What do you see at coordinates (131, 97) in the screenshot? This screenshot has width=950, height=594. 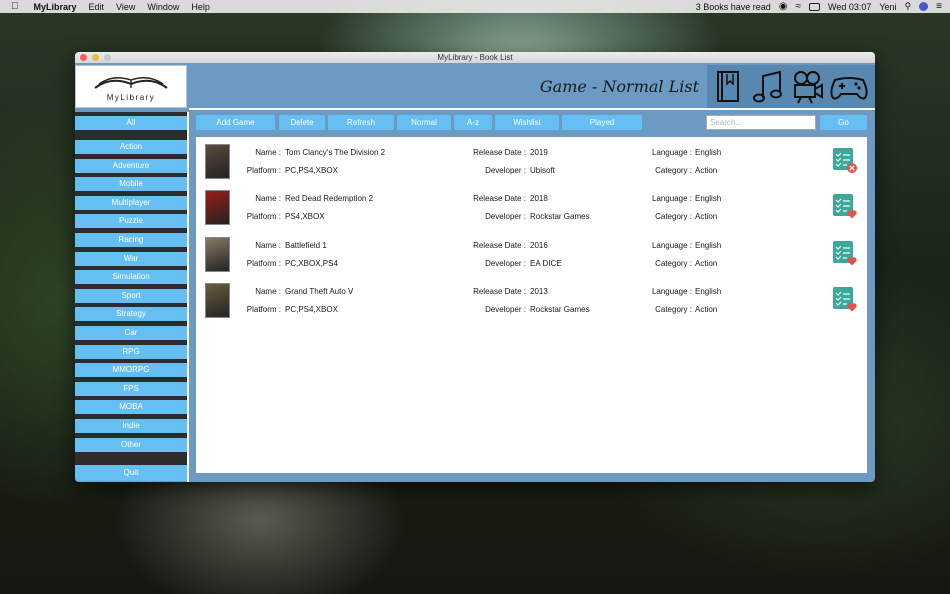 I see `logo-text: MyLibrary` at bounding box center [131, 97].